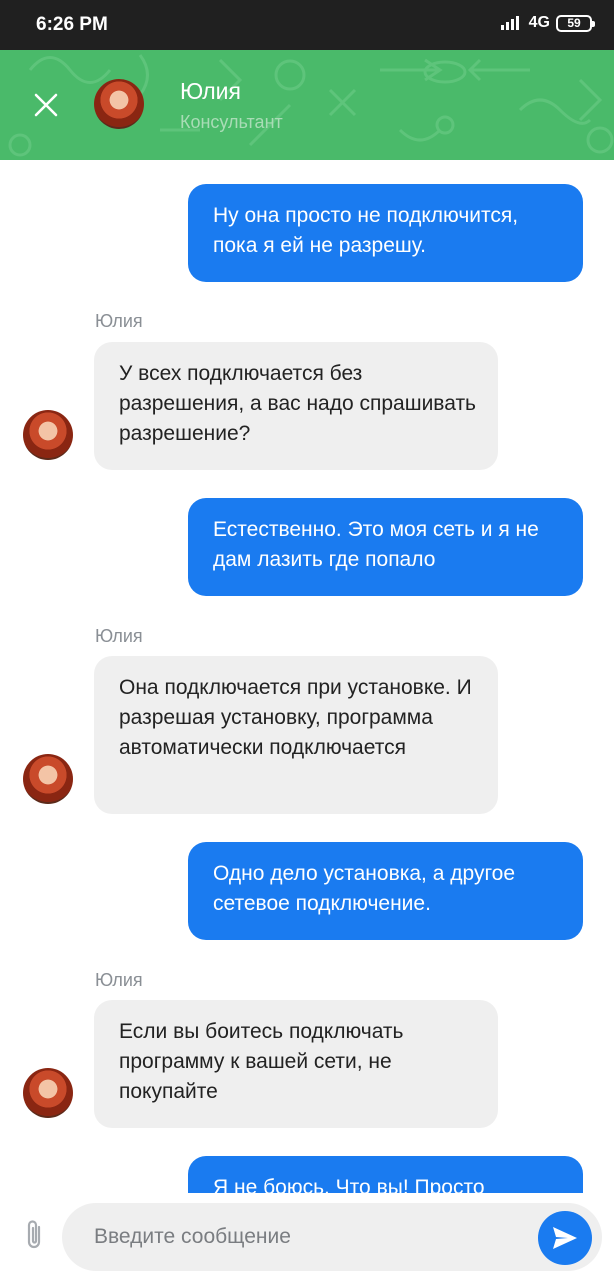  I want to click on battery-icon: 59, so click(575, 23).